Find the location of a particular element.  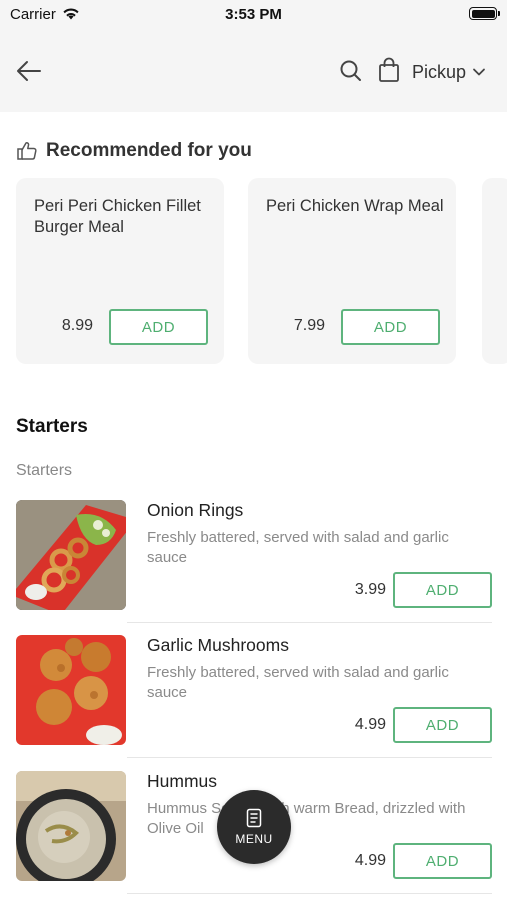

garlic-mushrooms-image is located at coordinates (71, 690).